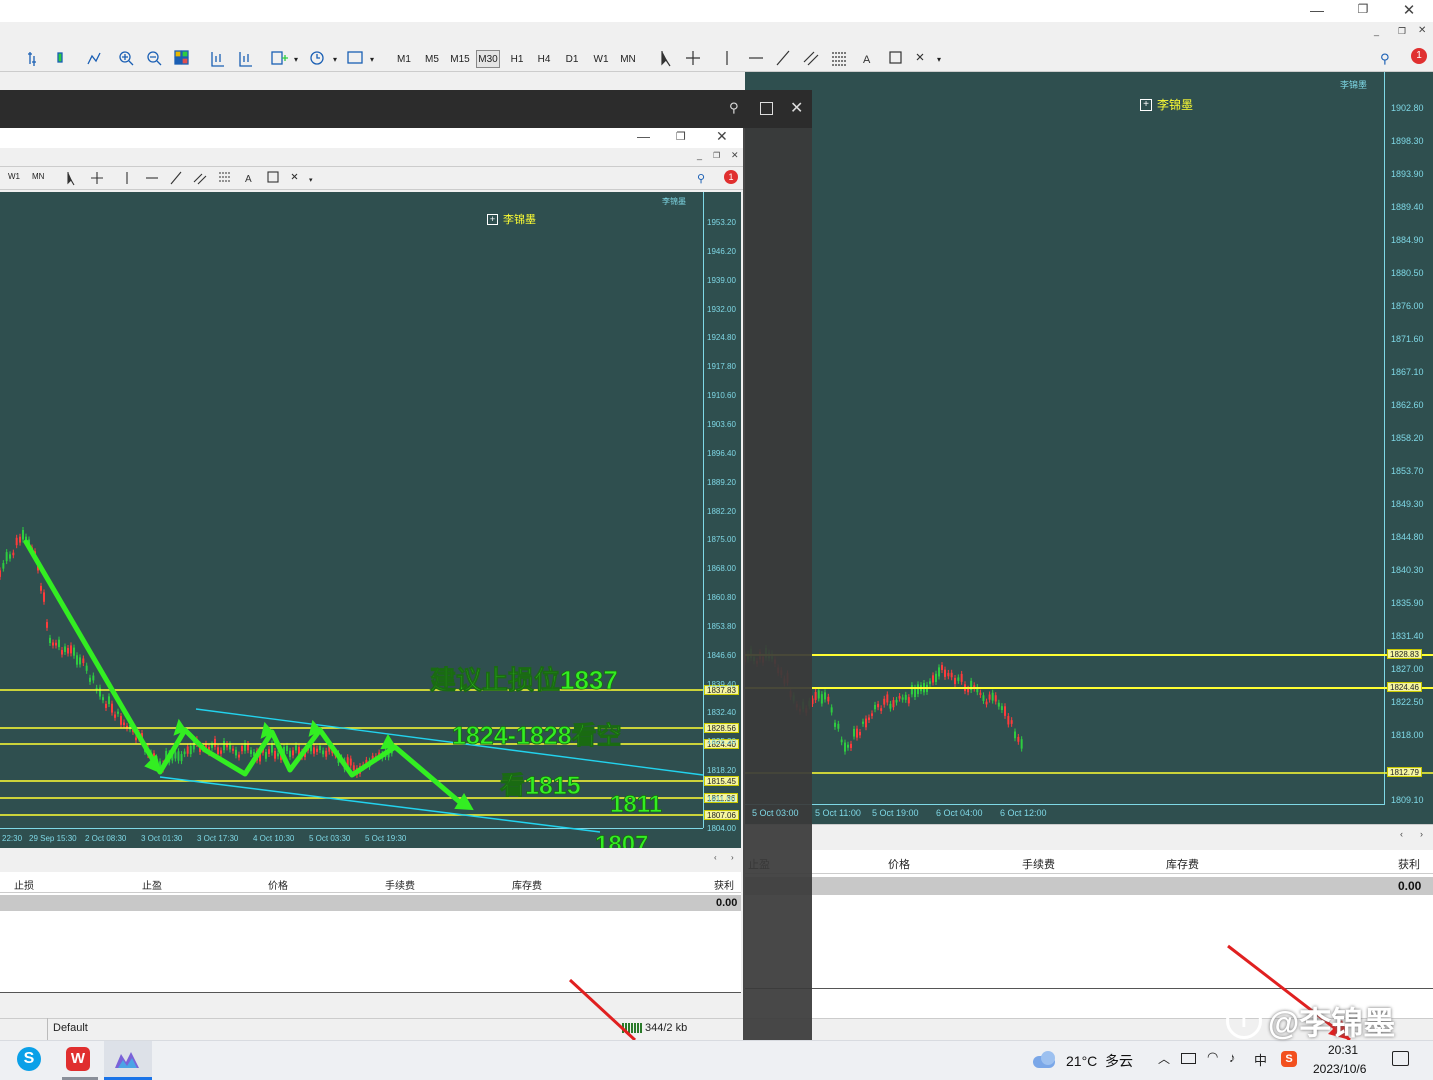 The width and height of the screenshot is (1433, 1080). What do you see at coordinates (699, 155) in the screenshot?
I see `inner-mdi-minimize-icon: _` at bounding box center [699, 155].